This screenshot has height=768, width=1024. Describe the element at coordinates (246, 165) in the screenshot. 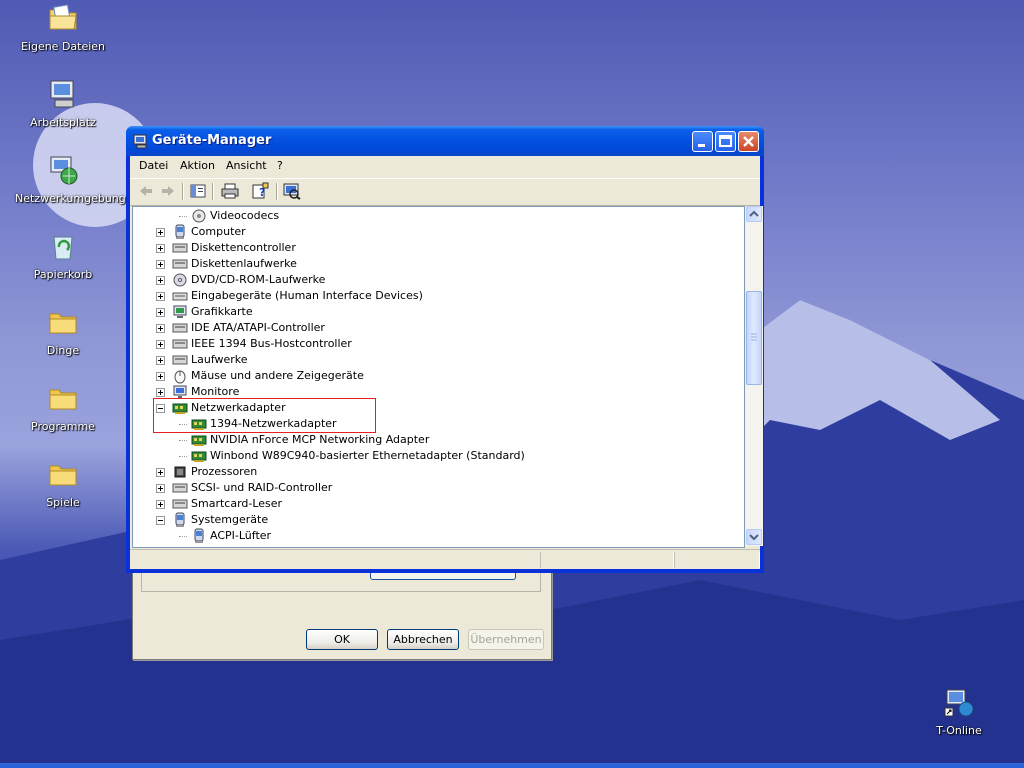

I see `menu-ansicht: Ansicht` at that location.